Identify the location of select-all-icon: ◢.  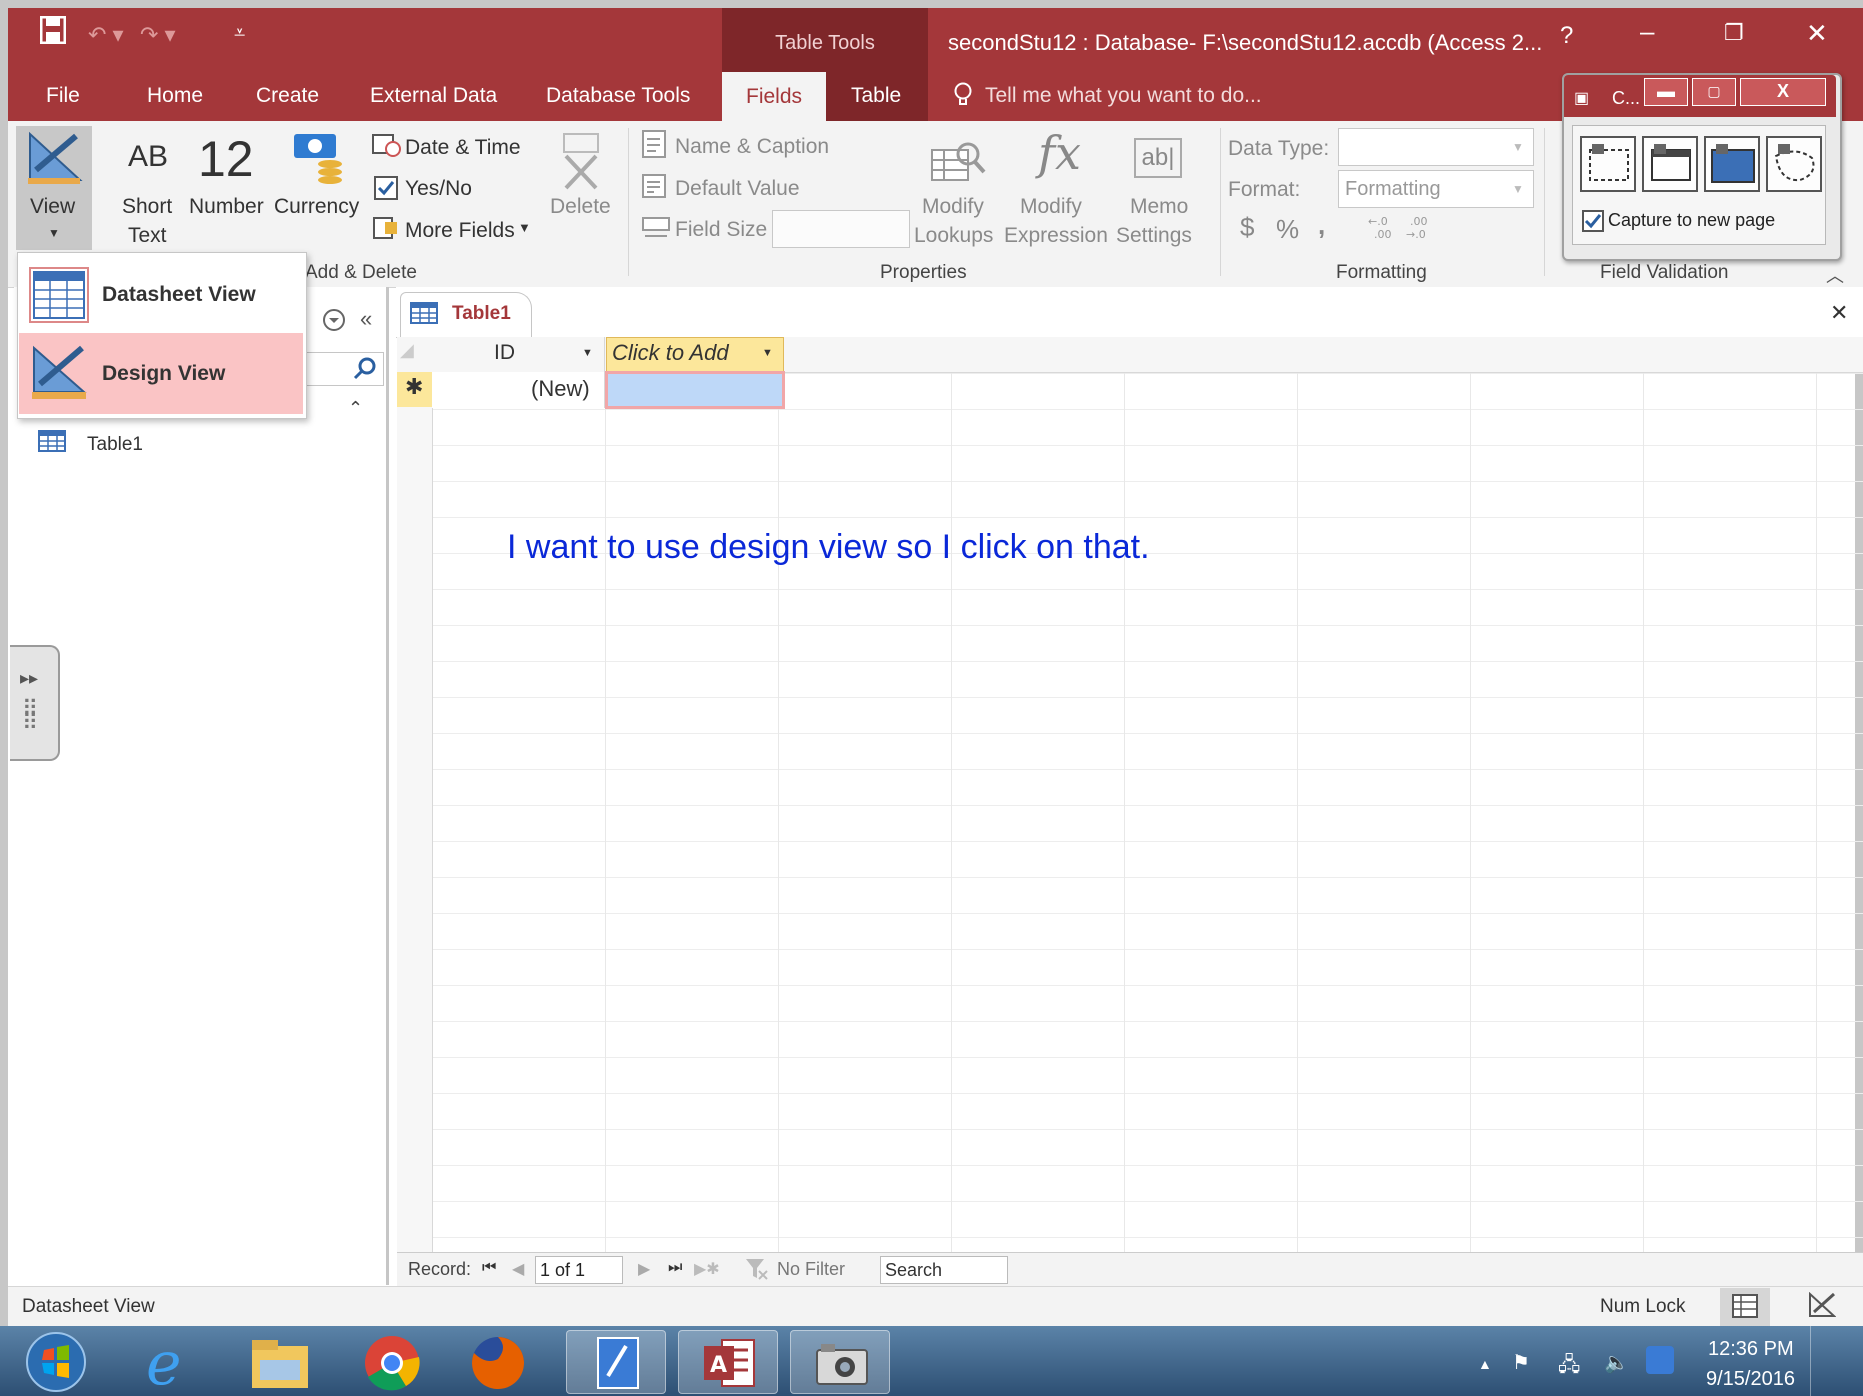
(407, 350).